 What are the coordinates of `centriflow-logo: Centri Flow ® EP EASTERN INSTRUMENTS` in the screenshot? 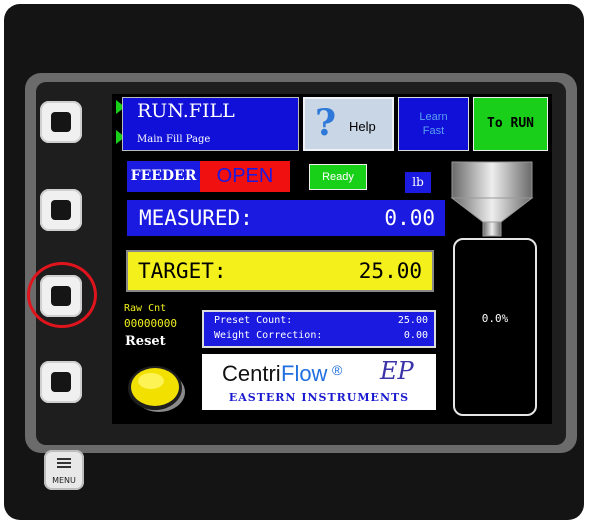 It's located at (319, 382).